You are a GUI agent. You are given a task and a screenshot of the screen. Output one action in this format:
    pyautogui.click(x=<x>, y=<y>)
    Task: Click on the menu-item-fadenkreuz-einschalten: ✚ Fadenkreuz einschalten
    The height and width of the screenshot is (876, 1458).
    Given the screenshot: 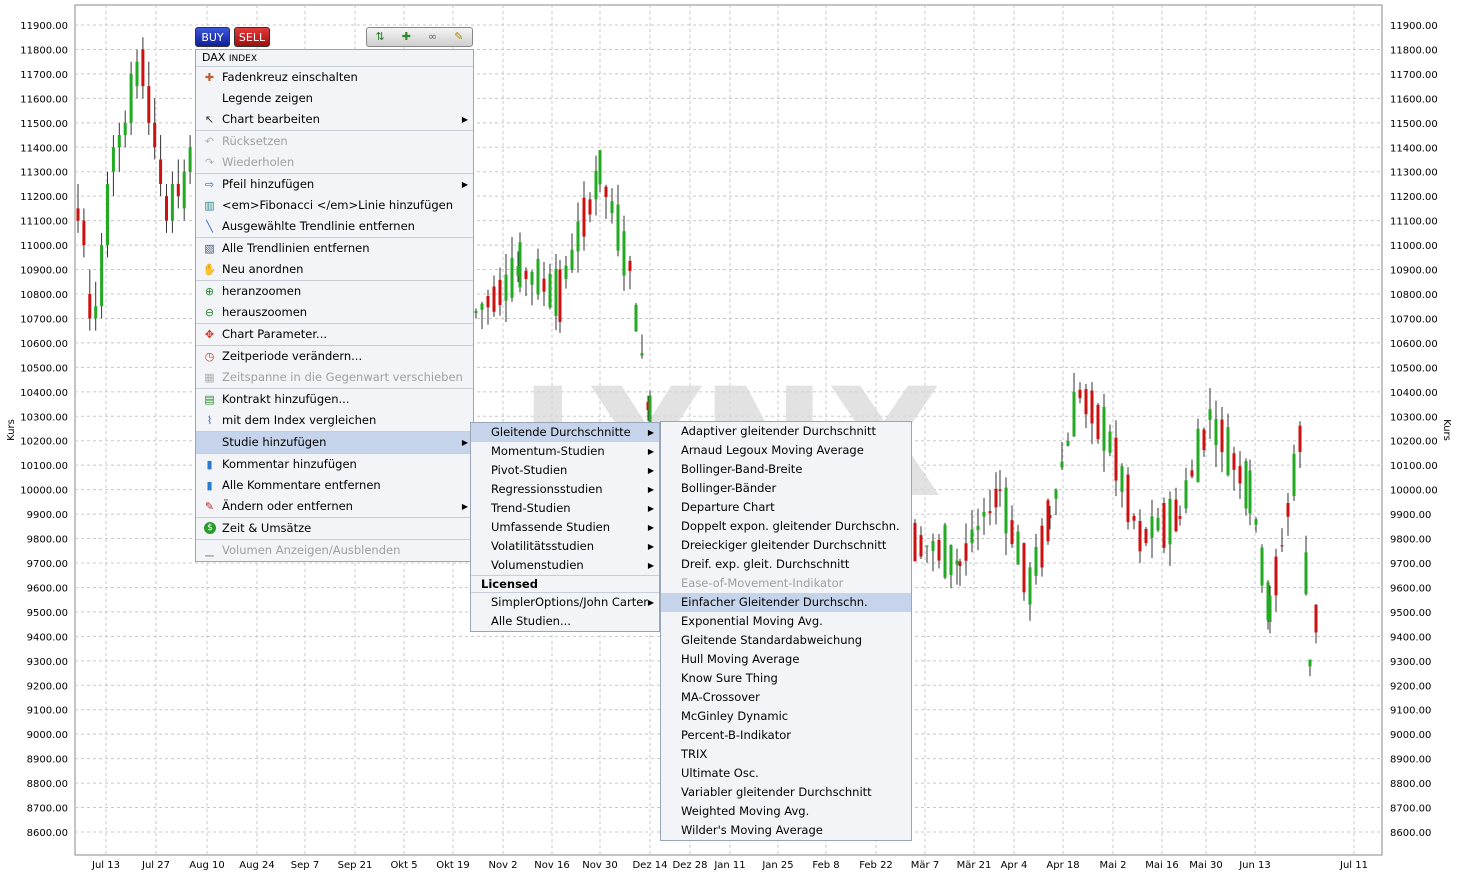 What is the action you would take?
    pyautogui.click(x=334, y=77)
    